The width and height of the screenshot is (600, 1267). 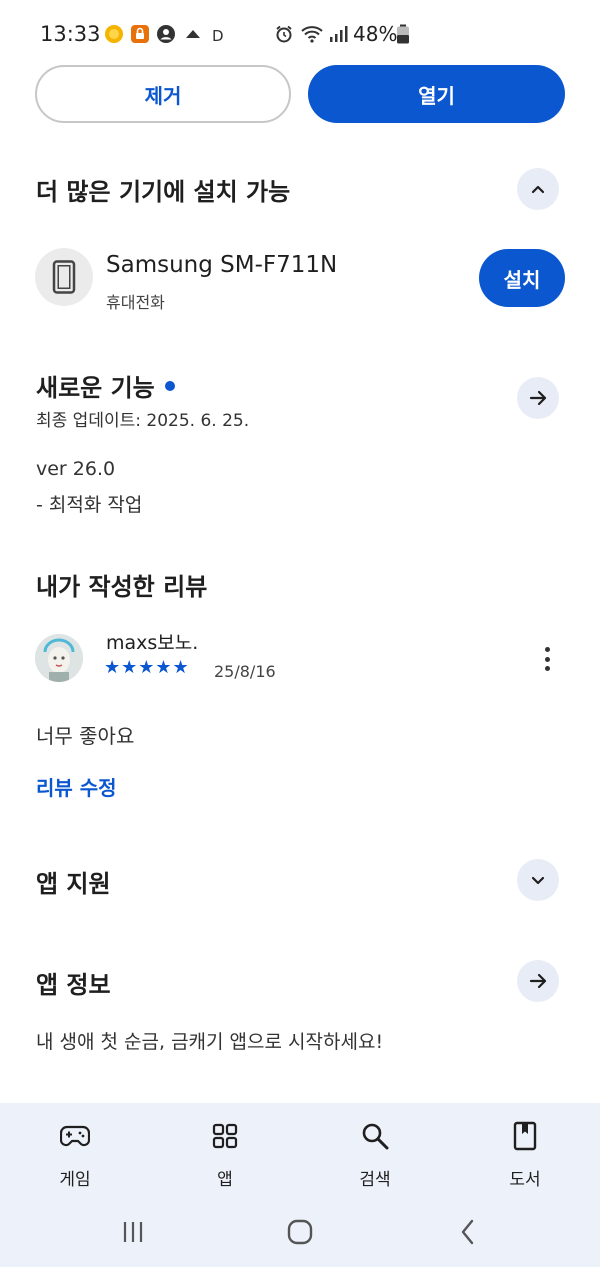 What do you see at coordinates (436, 94) in the screenshot?
I see `open-button: 열기` at bounding box center [436, 94].